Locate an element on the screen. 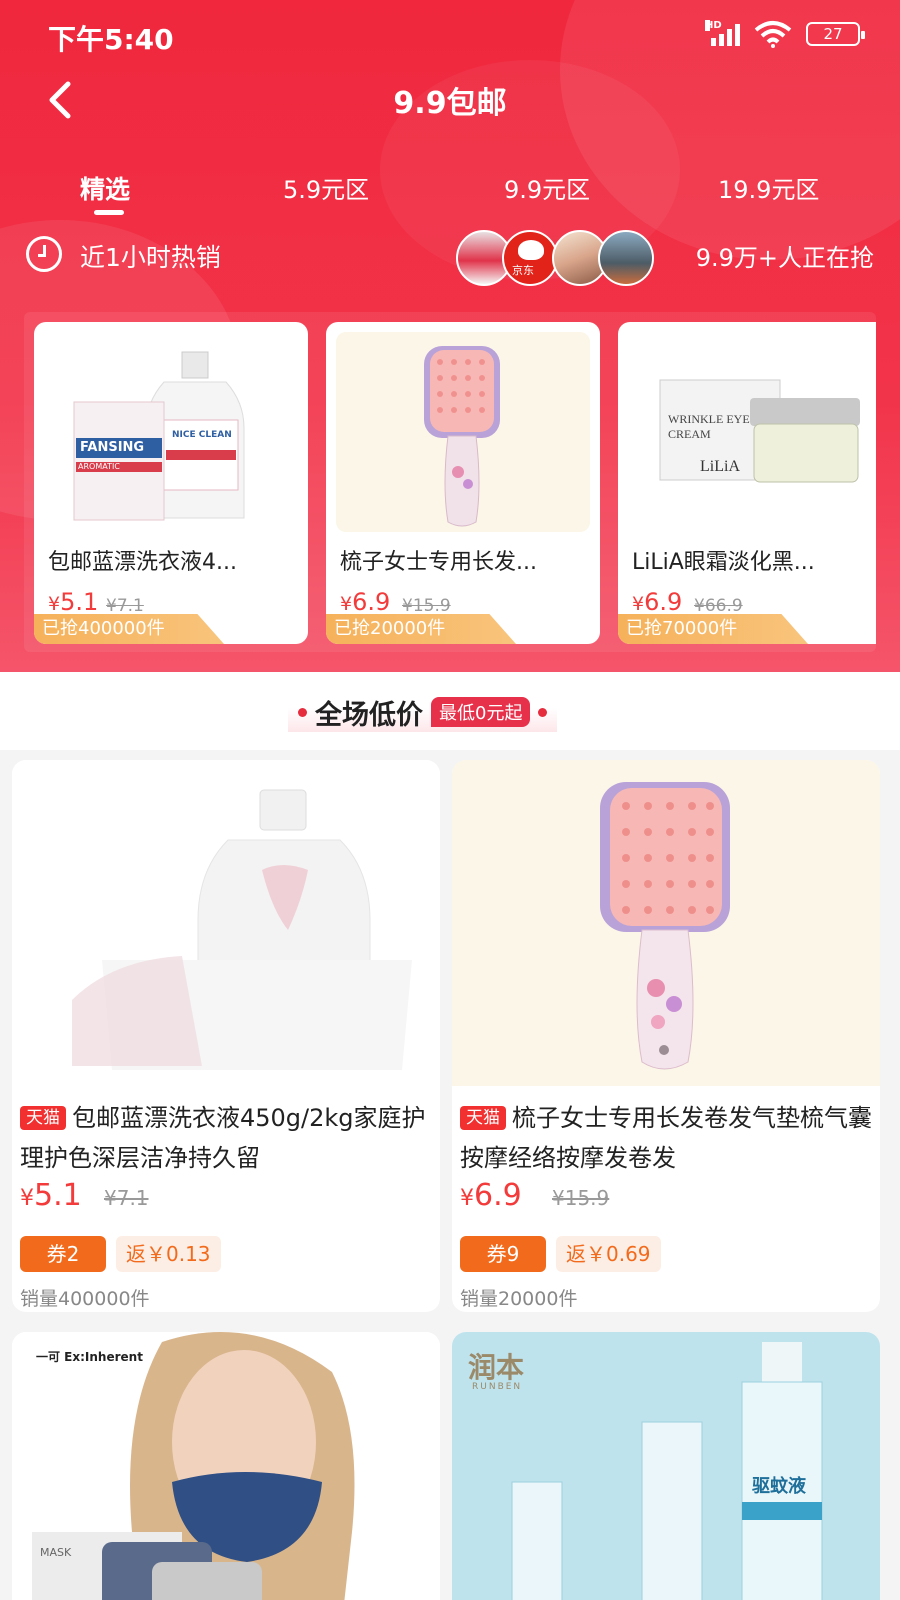 This screenshot has height=1600, width=900. product-image: 润本 RUNBEN 驱蚊液 is located at coordinates (666, 1466).